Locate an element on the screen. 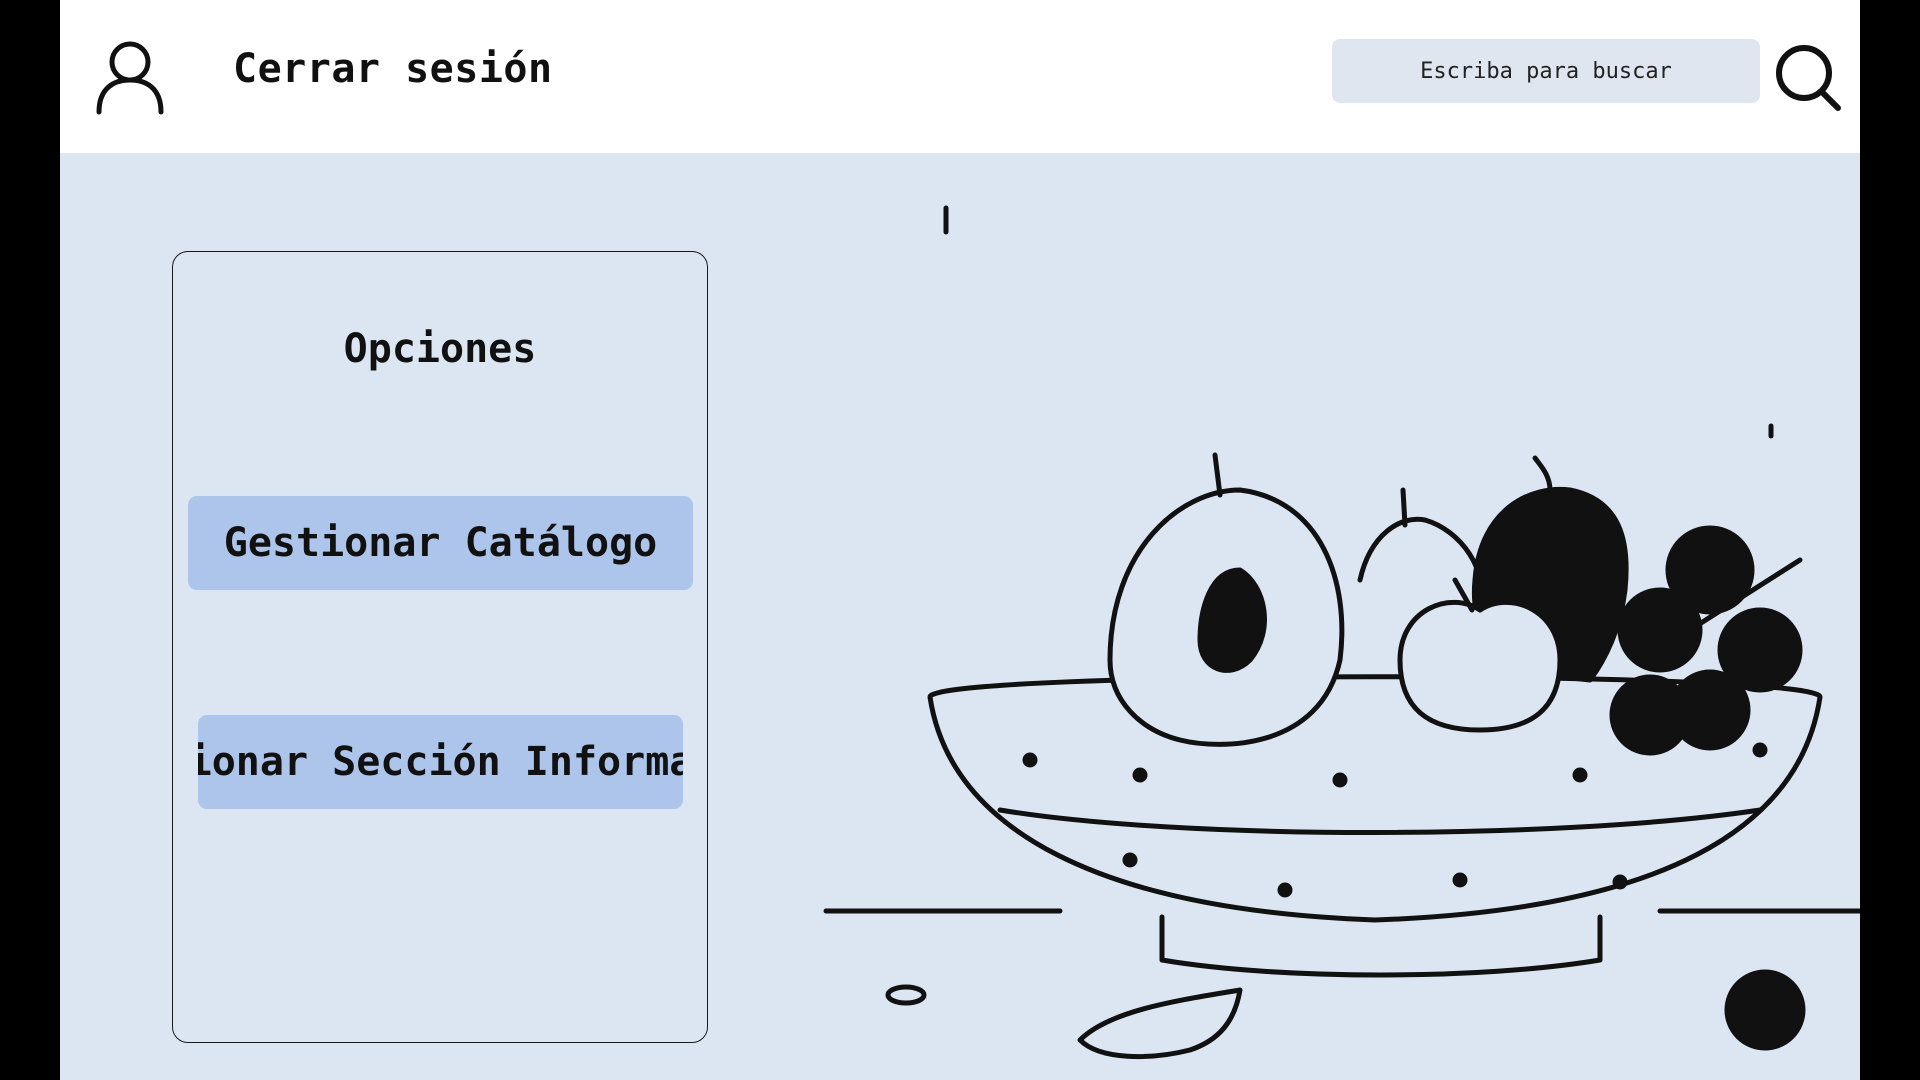 Image resolution: width=1920 pixels, height=1080 pixels. user-icon is located at coordinates (130, 77).